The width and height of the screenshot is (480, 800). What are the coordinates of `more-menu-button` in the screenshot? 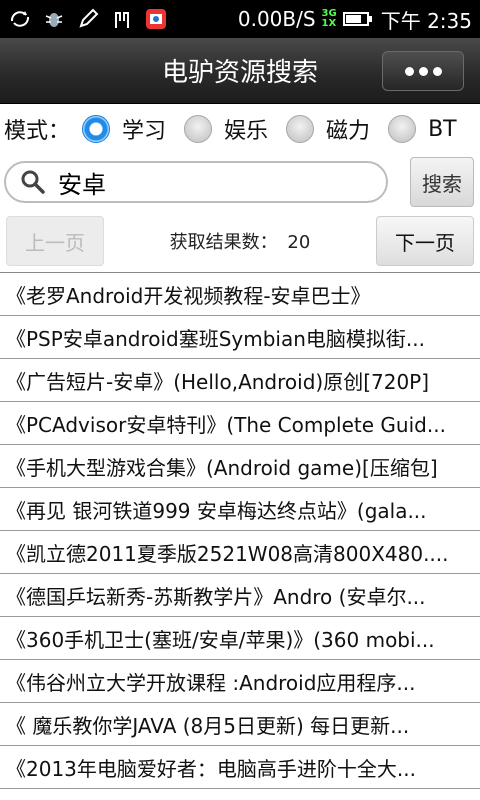 It's located at (423, 71).